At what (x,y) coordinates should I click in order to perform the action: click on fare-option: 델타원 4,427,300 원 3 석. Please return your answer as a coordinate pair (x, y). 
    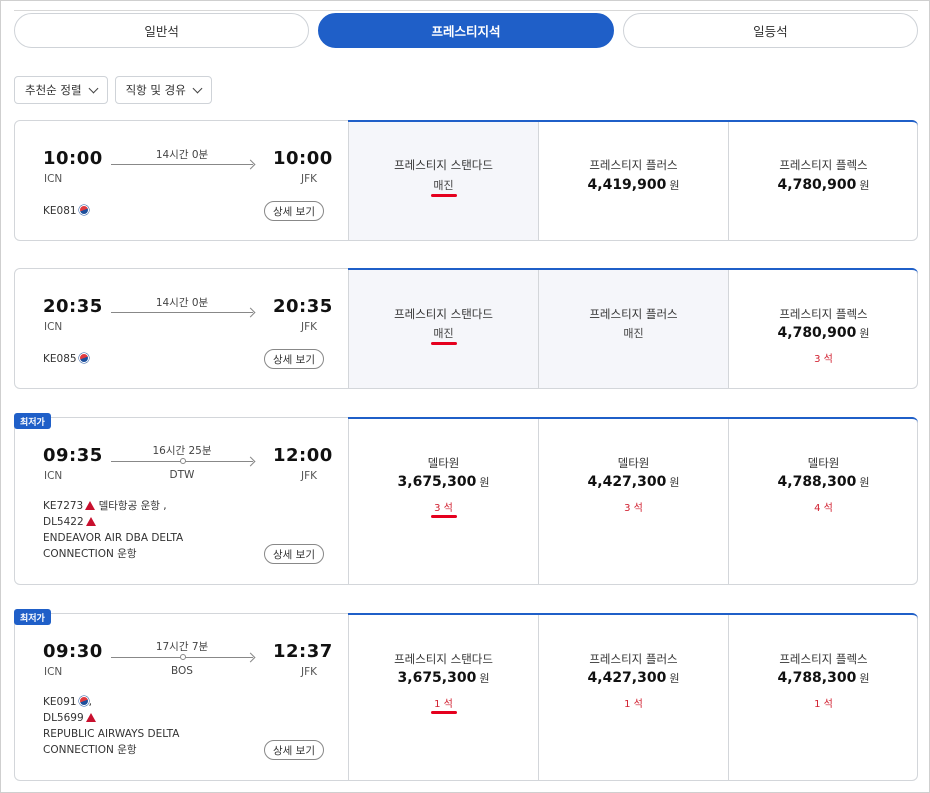
    Looking at the image, I should click on (633, 501).